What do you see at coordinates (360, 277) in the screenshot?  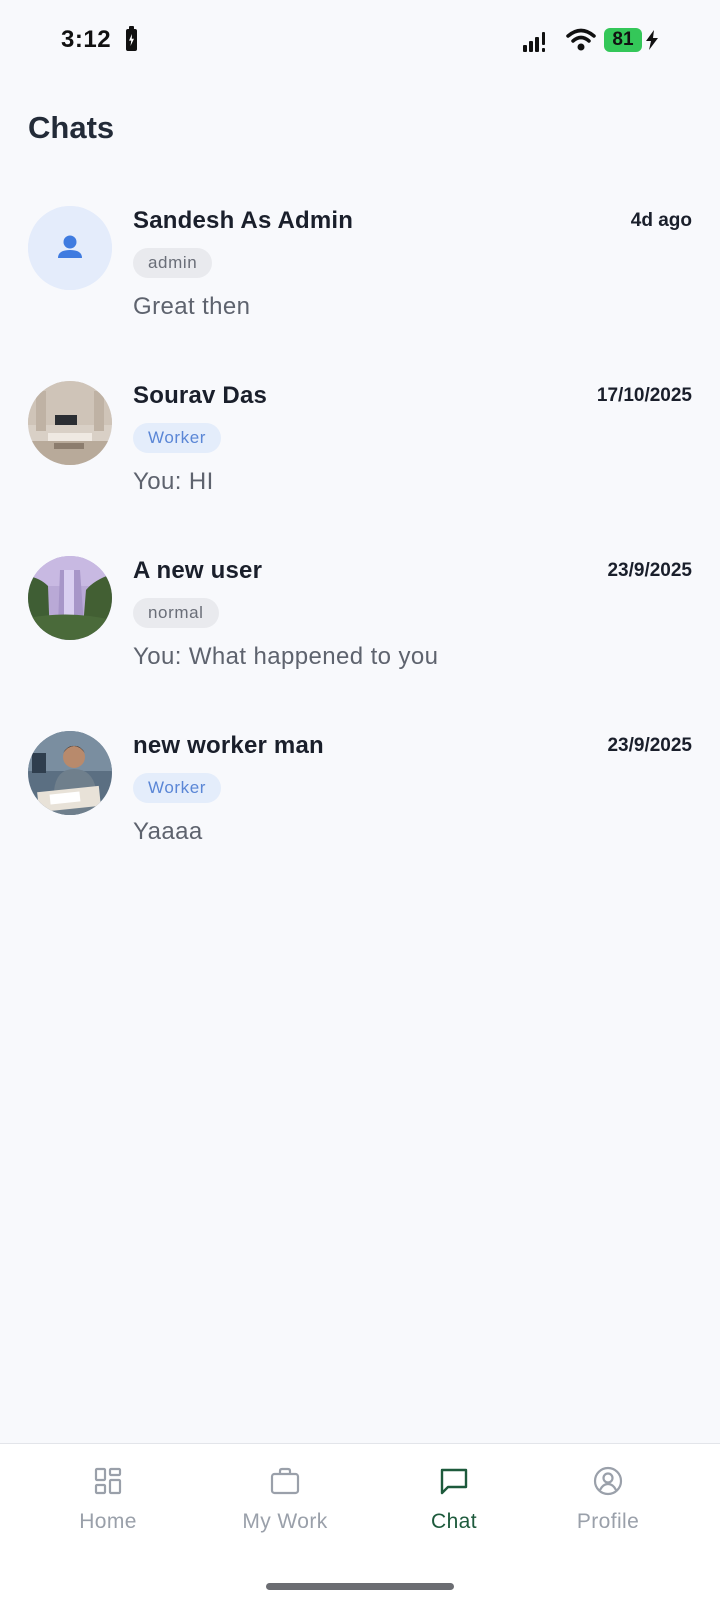 I see `chat-list-item: Sandesh As Admin 4d ago admin Great then` at bounding box center [360, 277].